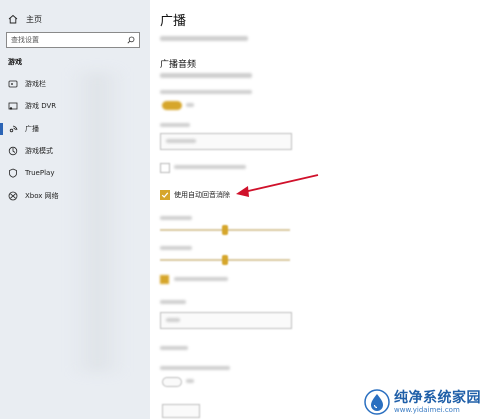 The width and height of the screenshot is (500, 419). I want to click on nav-home-label: 主页, so click(34, 19).